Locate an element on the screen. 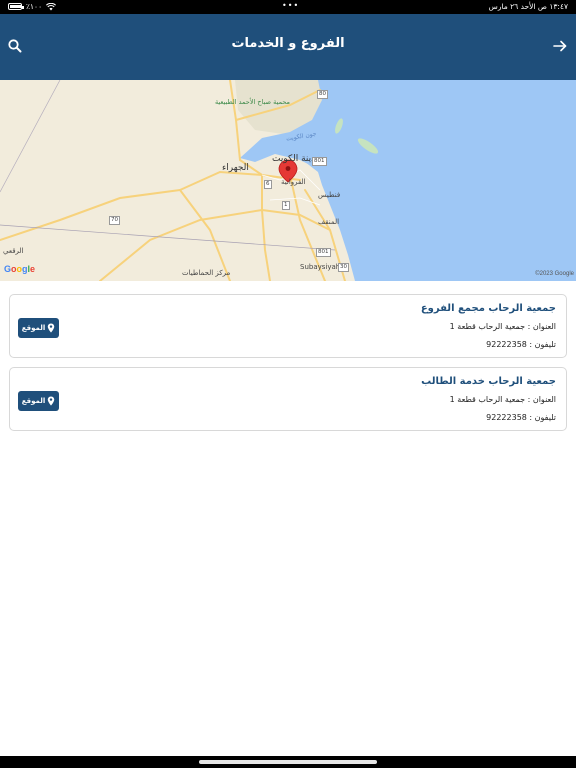 The image size is (576, 768). battery-percent: ٪١٠٠ is located at coordinates (34, 6).